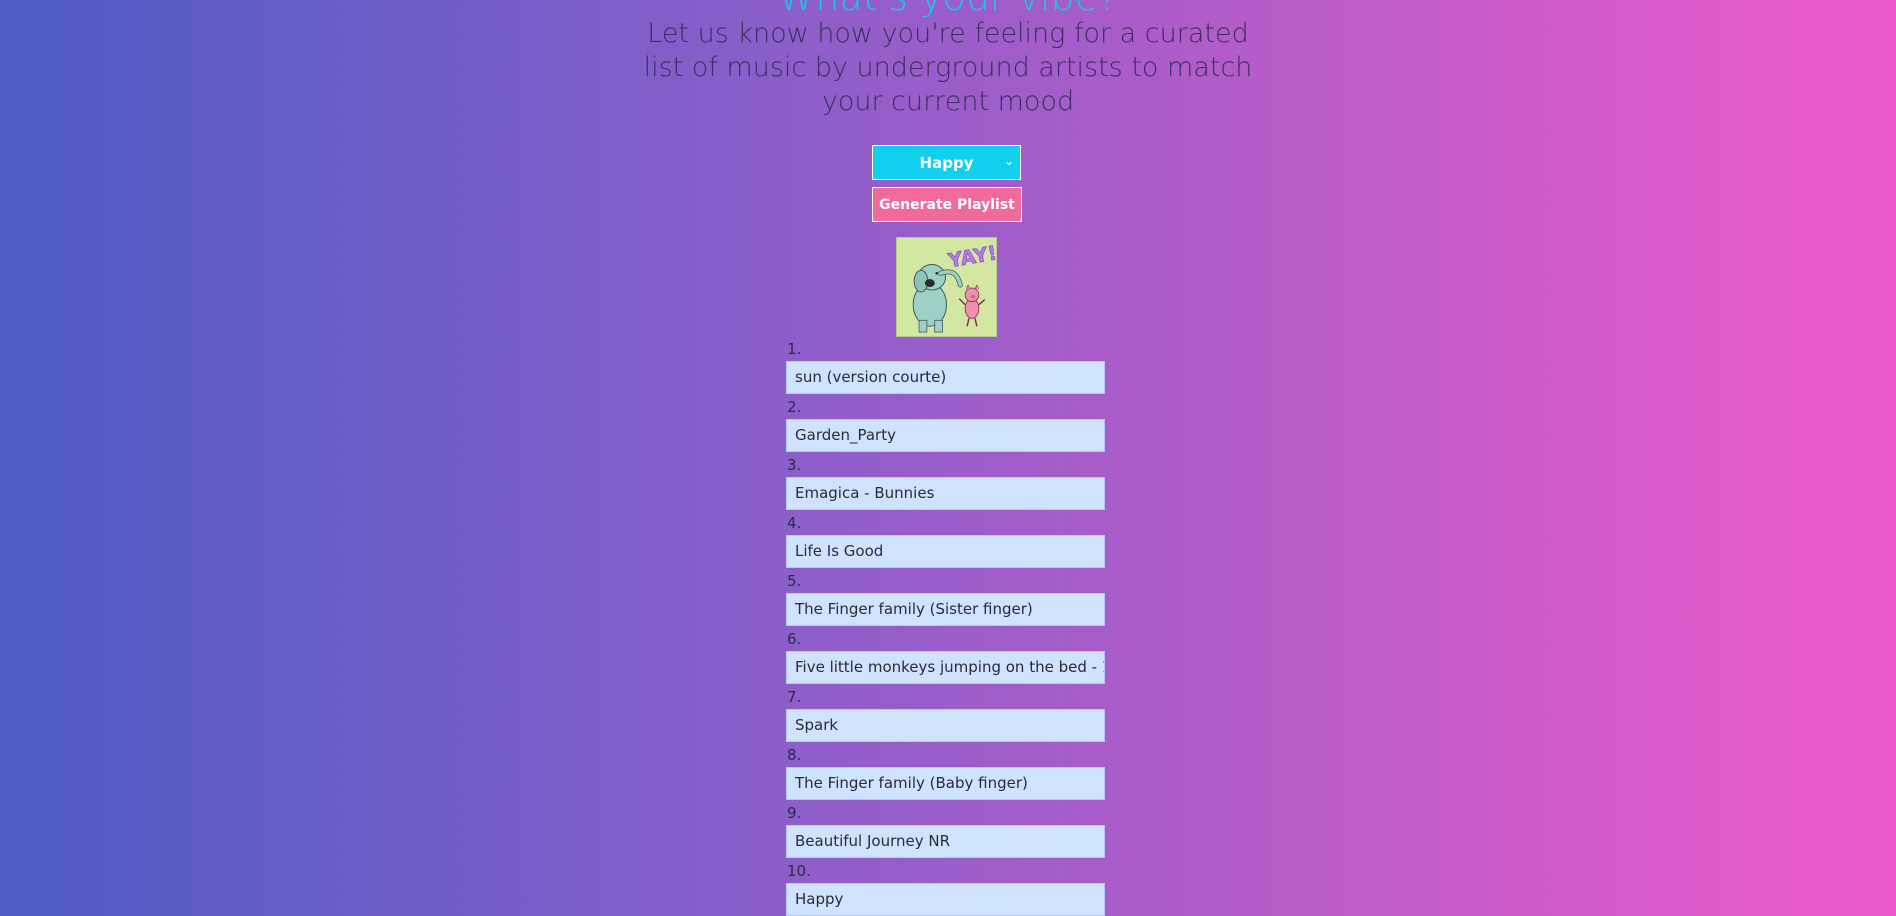  I want to click on track-number: 6., so click(794, 639).